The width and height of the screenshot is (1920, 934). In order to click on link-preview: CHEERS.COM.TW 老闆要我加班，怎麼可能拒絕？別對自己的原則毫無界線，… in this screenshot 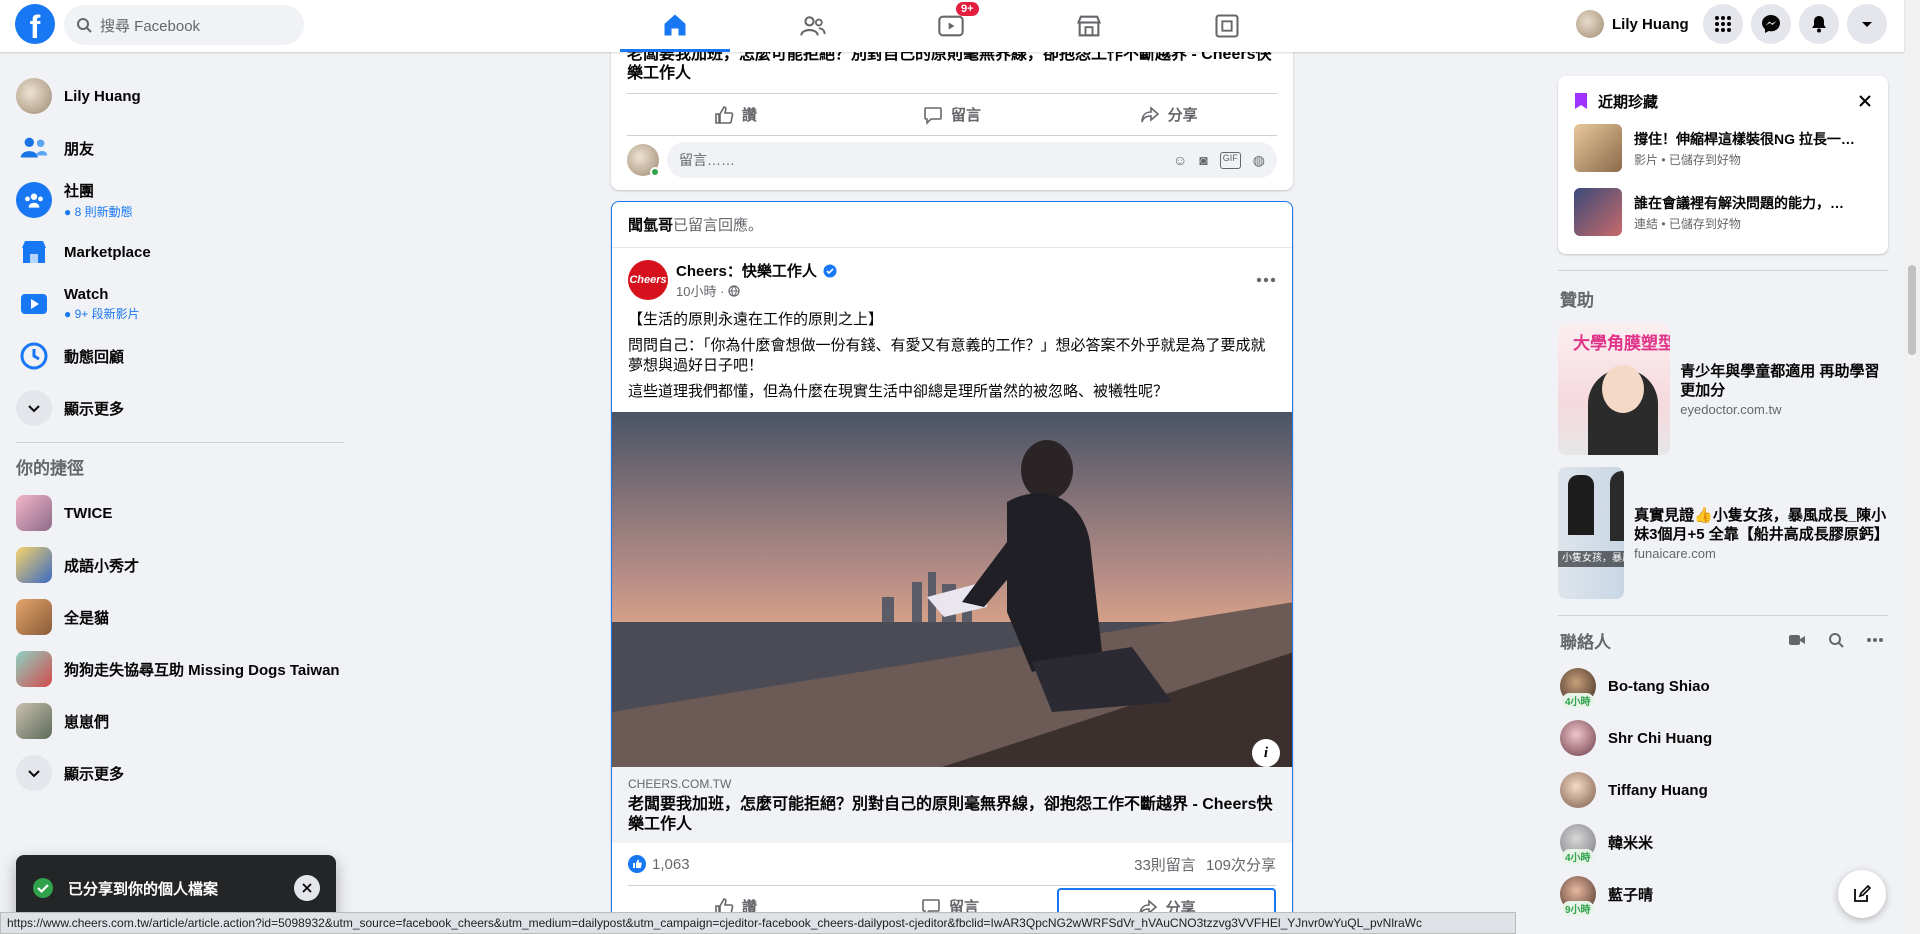, I will do `click(952, 805)`.